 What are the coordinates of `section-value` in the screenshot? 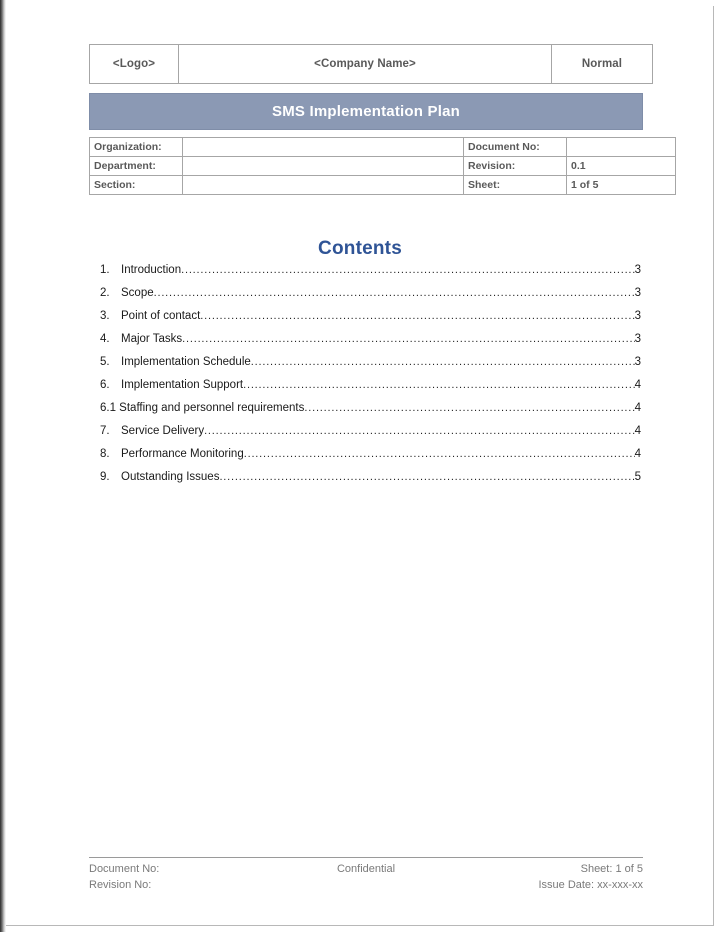 It's located at (323, 185).